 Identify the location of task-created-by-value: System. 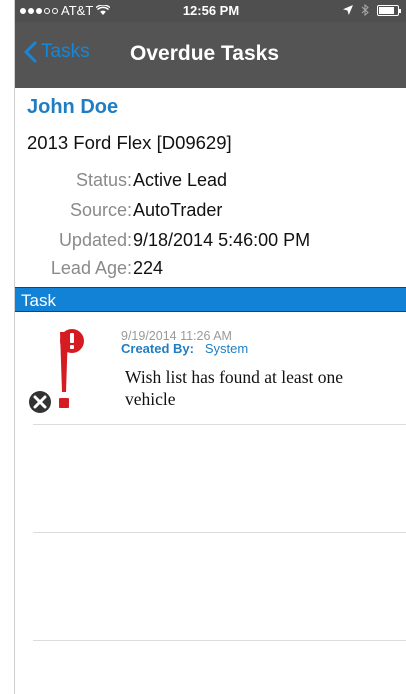
(226, 348).